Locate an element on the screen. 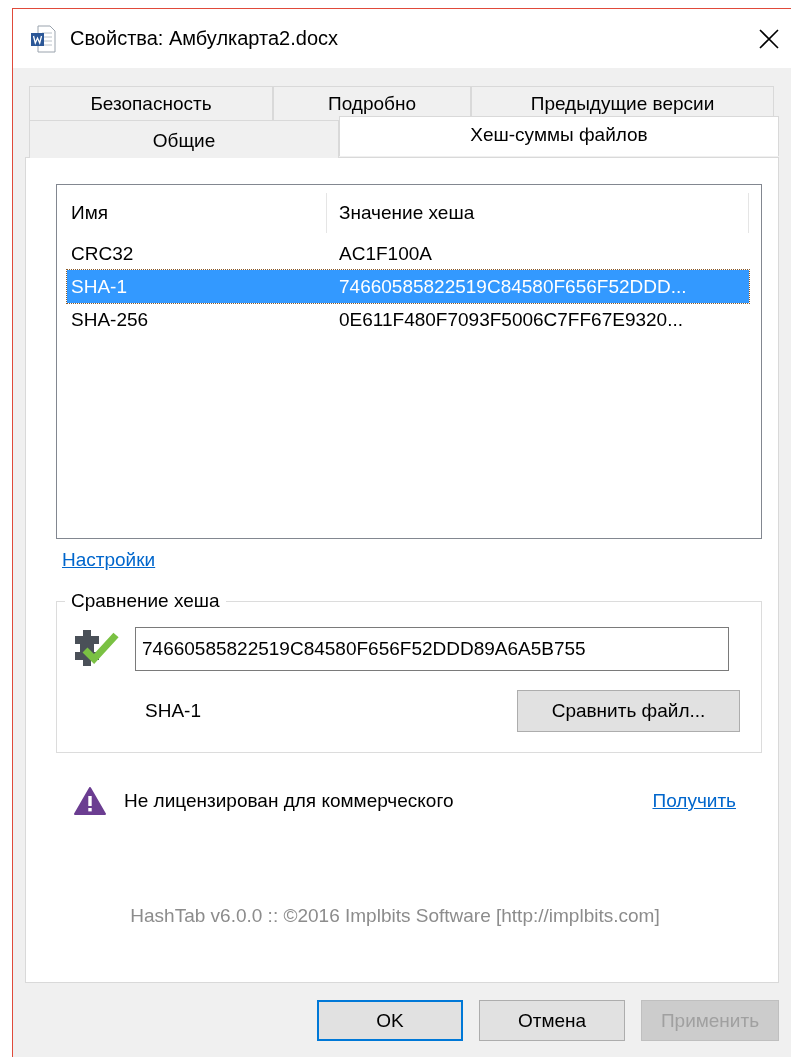 This screenshot has height=1057, width=791. tab: Хеш-суммы файлов is located at coordinates (559, 136).